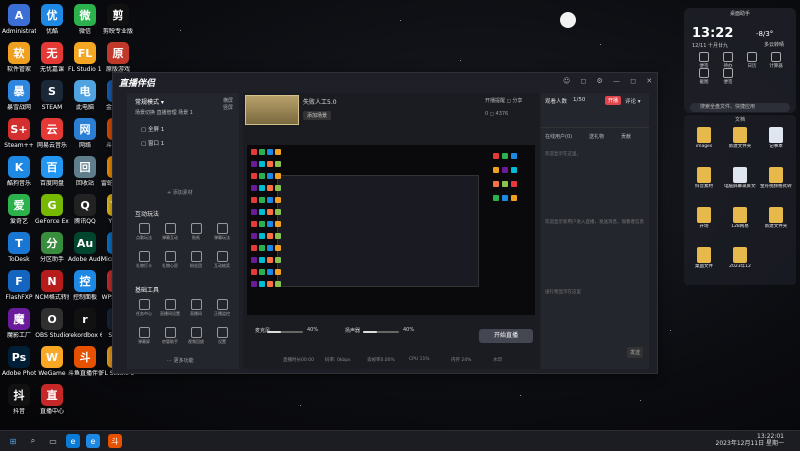 The height and width of the screenshot is (451, 800). What do you see at coordinates (196, 336) in the screenshot?
I see `tool-button: 视频回放` at bounding box center [196, 336].